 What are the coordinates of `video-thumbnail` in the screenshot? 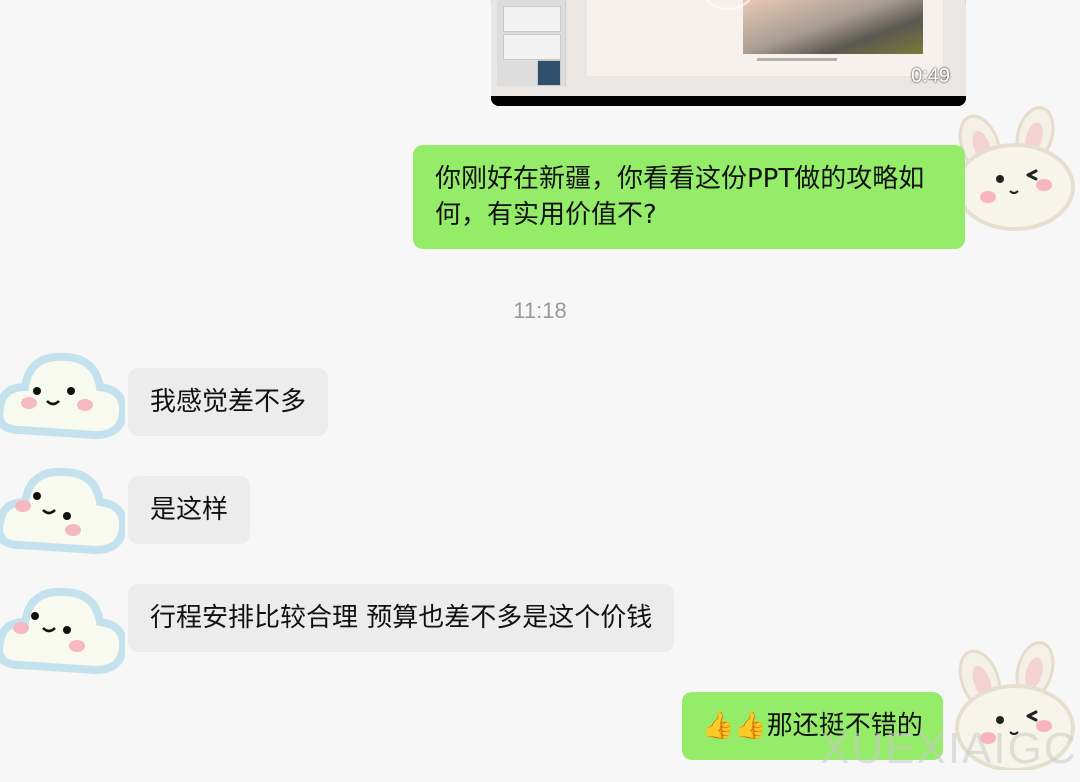 It's located at (728, 48).